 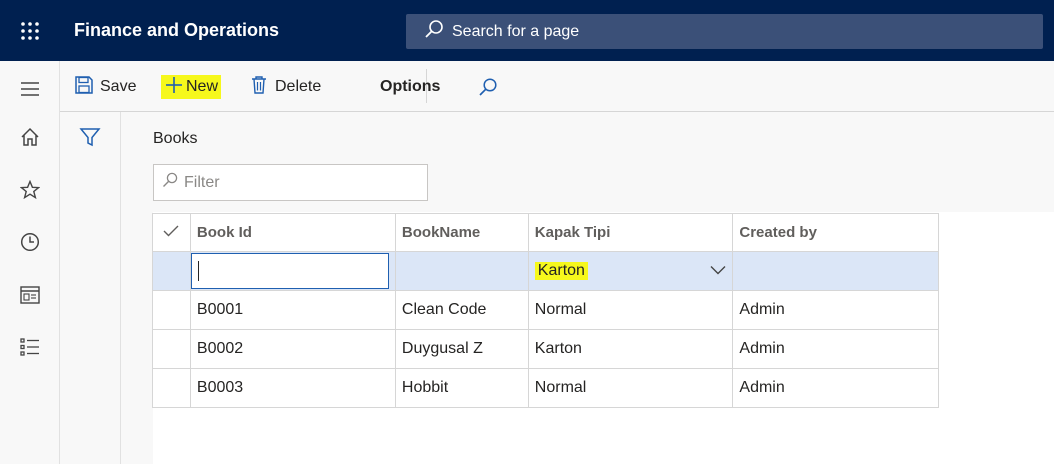 I want to click on filter-pane, so click(x=90, y=288).